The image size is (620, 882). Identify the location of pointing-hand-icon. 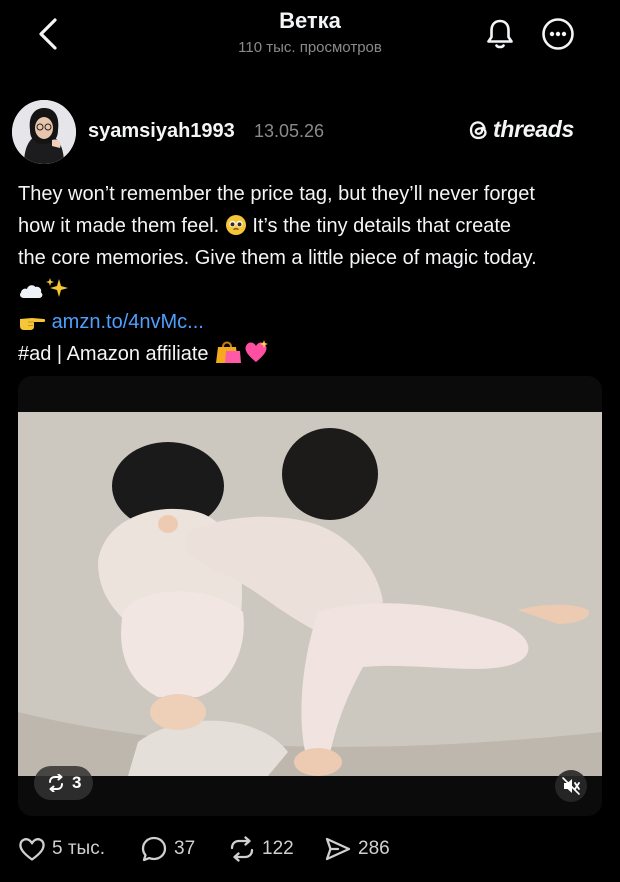
(33, 324).